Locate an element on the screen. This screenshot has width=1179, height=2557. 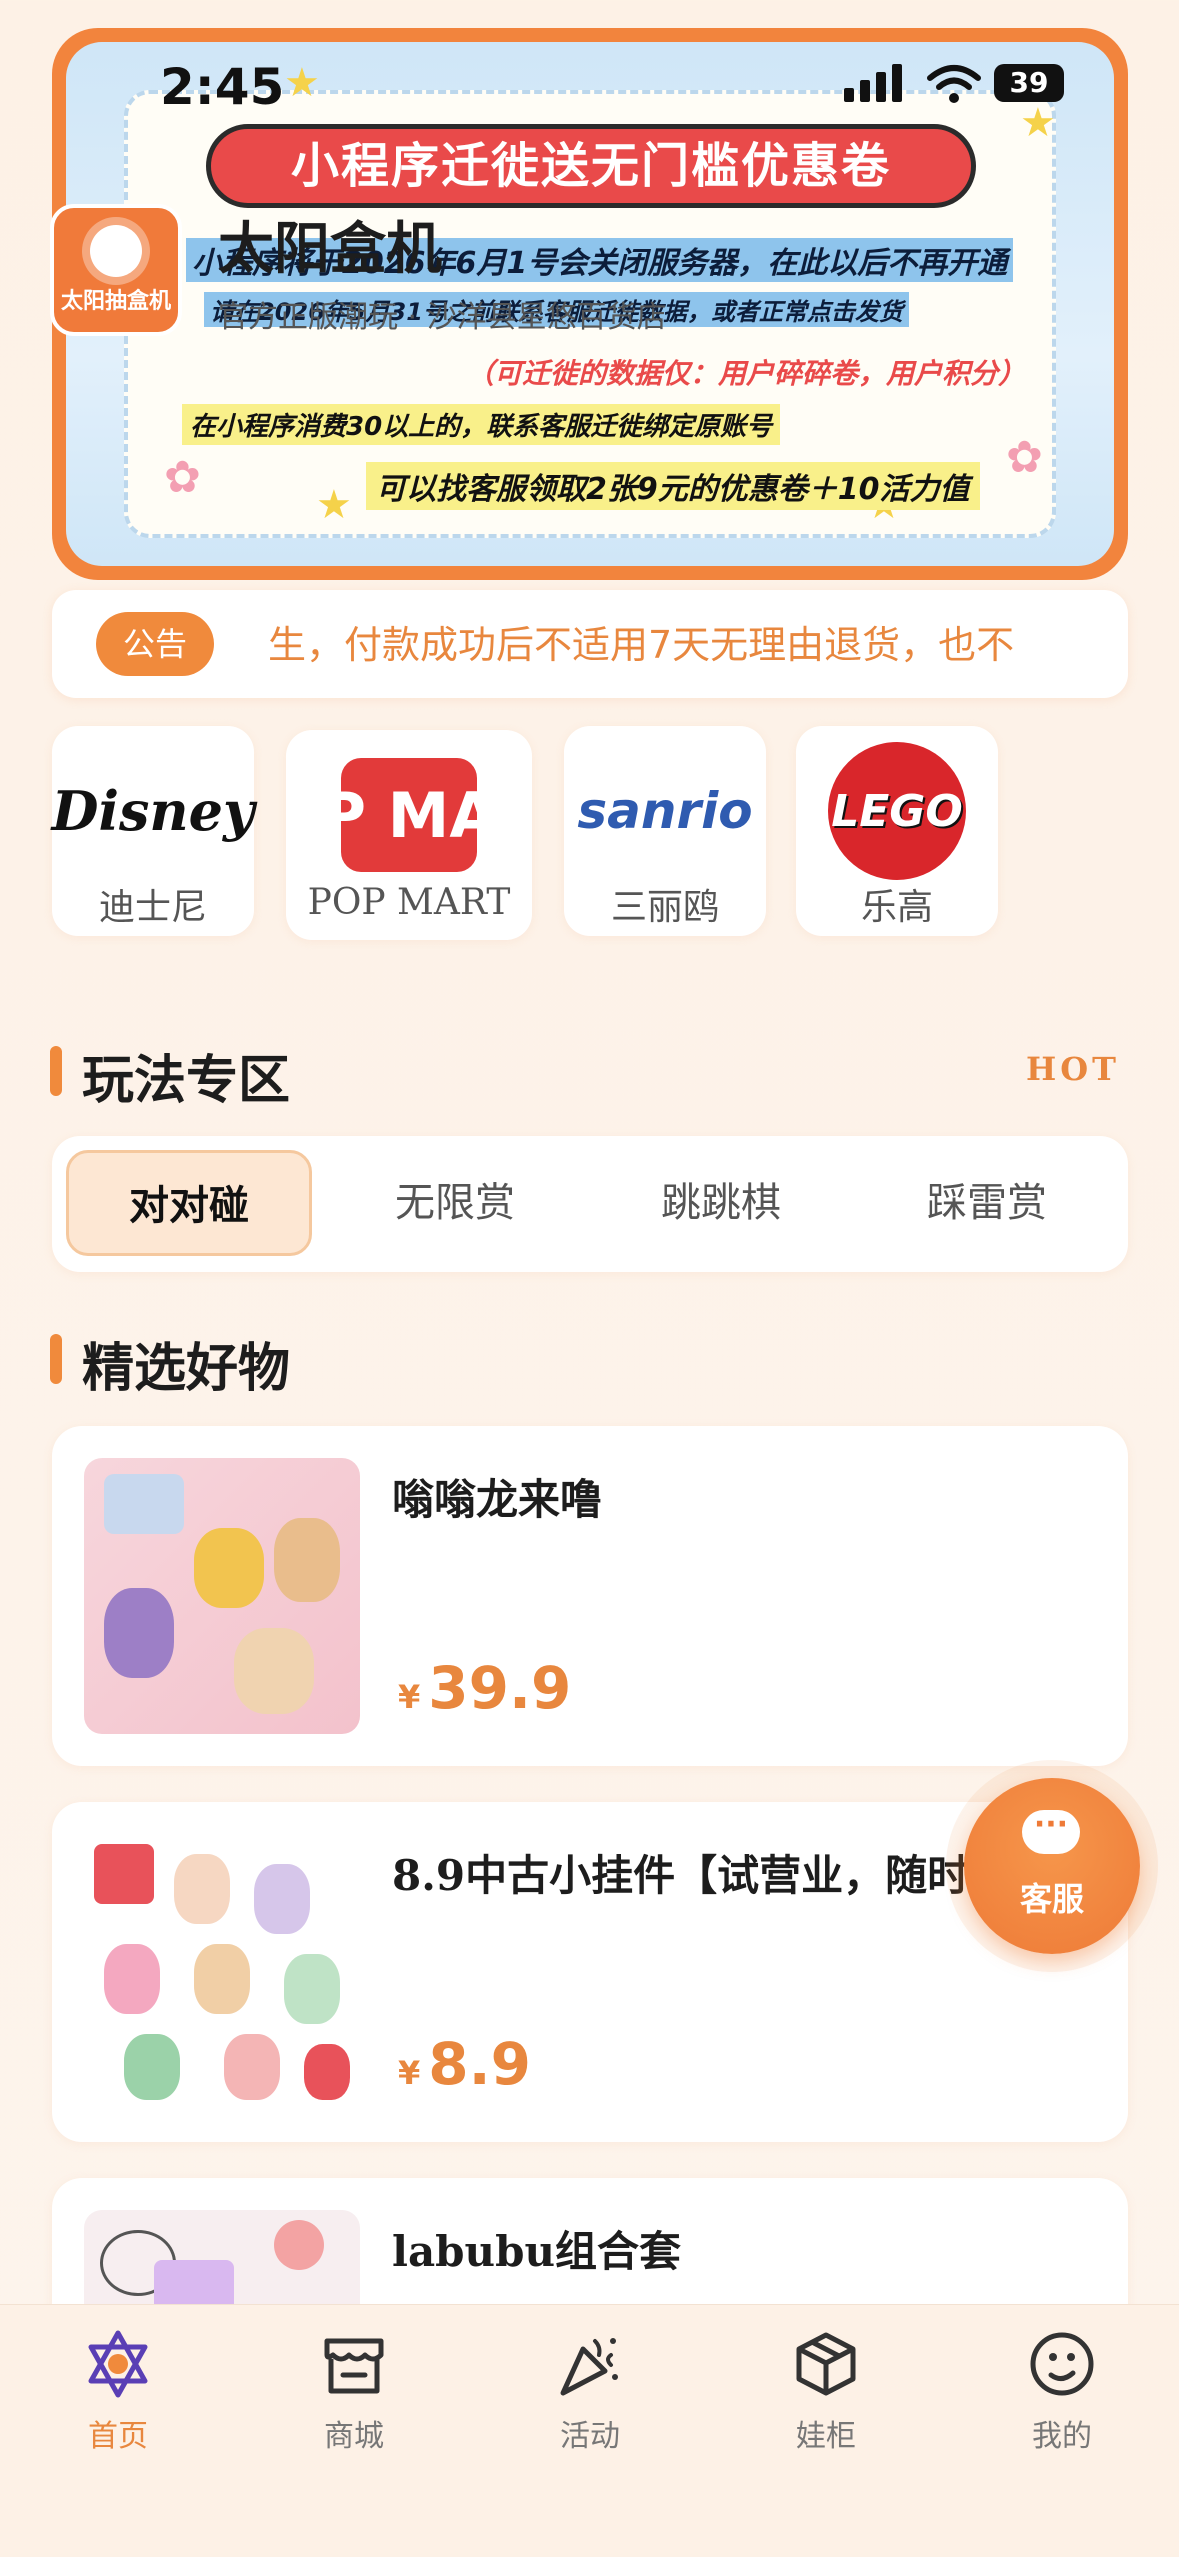
nav-label: 我的 is located at coordinates (1062, 2436).